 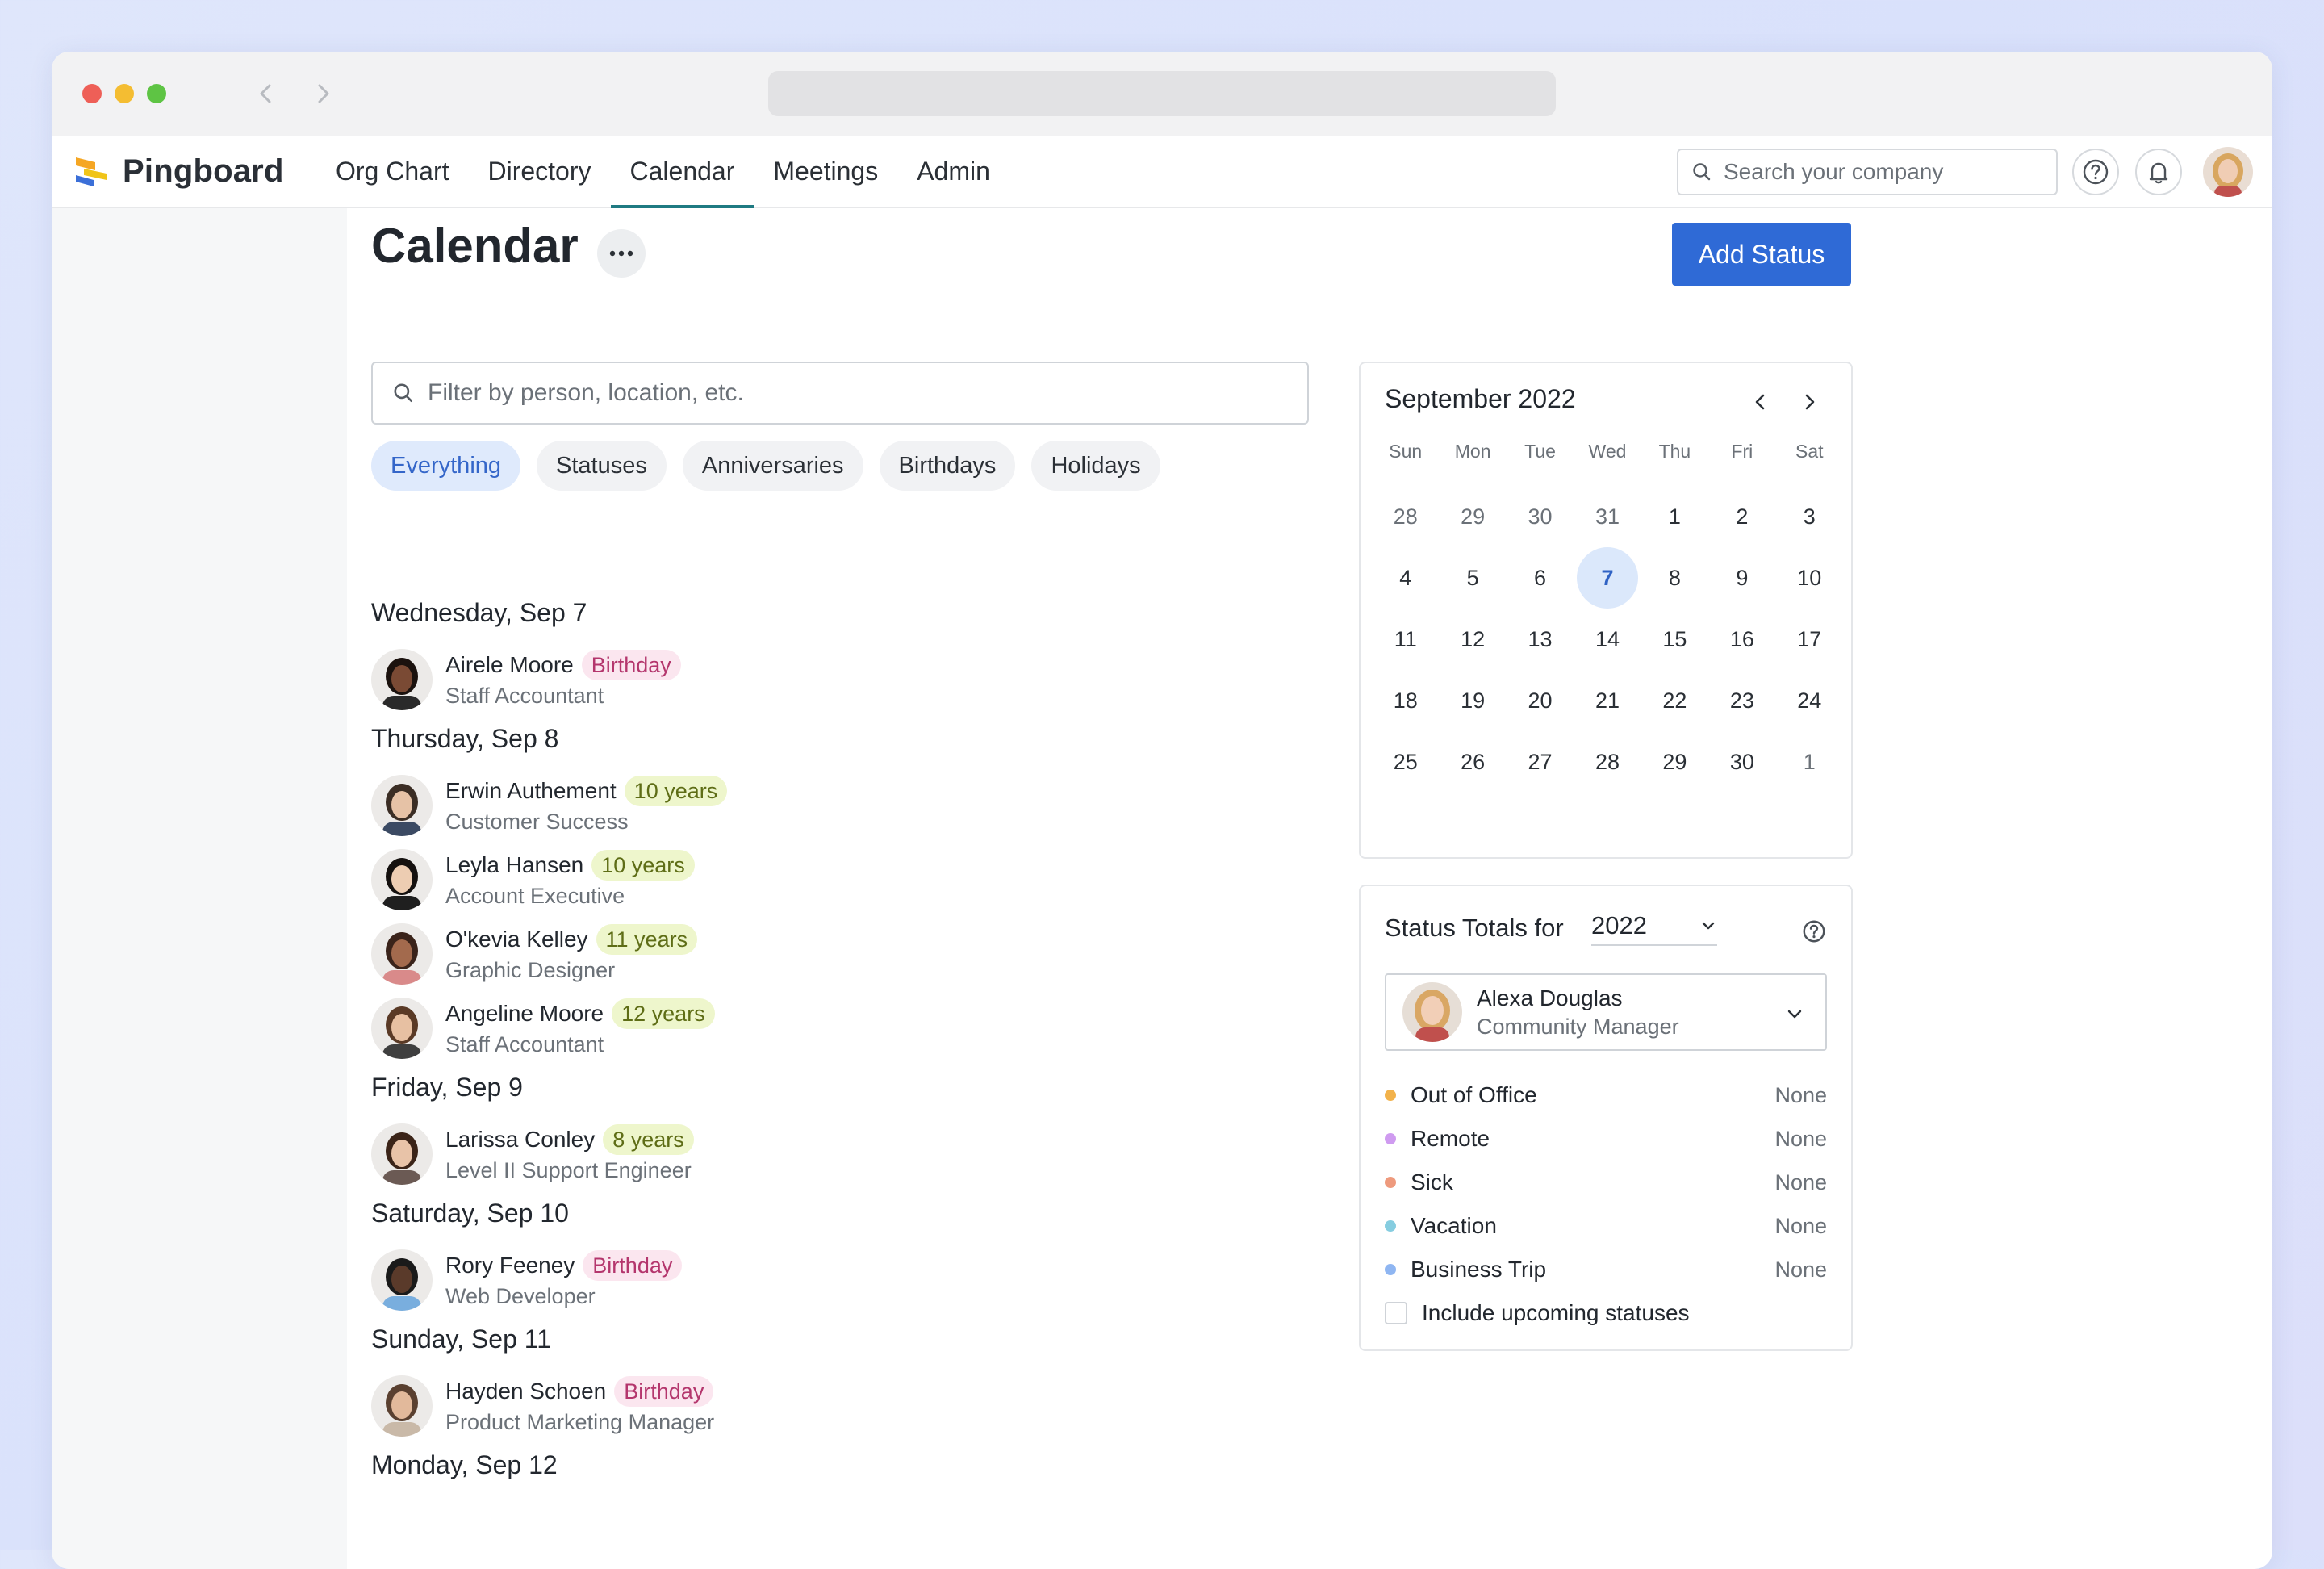 What do you see at coordinates (520, 1140) in the screenshot?
I see `person-name: Larissa Conley` at bounding box center [520, 1140].